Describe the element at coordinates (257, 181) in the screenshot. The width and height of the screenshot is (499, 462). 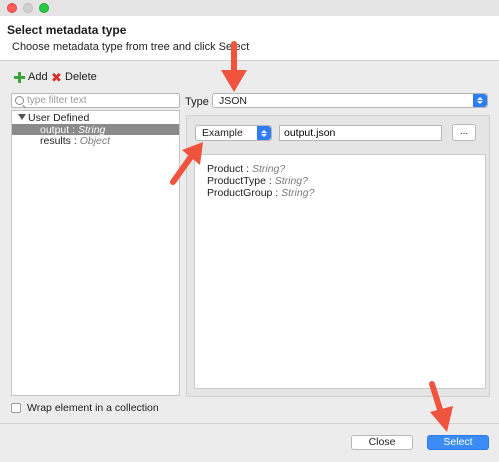
I see `list-item: ProductType : String?` at that location.